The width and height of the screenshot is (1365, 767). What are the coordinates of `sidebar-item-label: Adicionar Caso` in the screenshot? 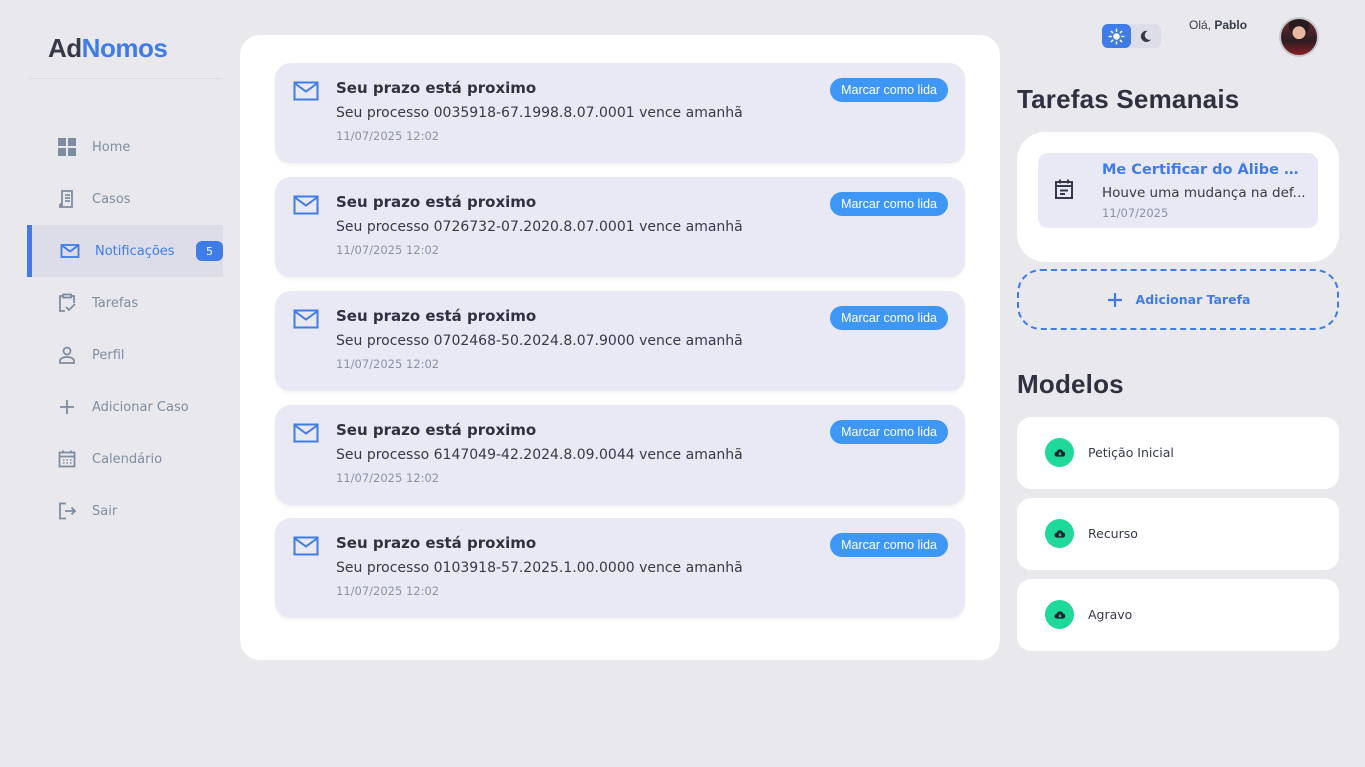 It's located at (140, 407).